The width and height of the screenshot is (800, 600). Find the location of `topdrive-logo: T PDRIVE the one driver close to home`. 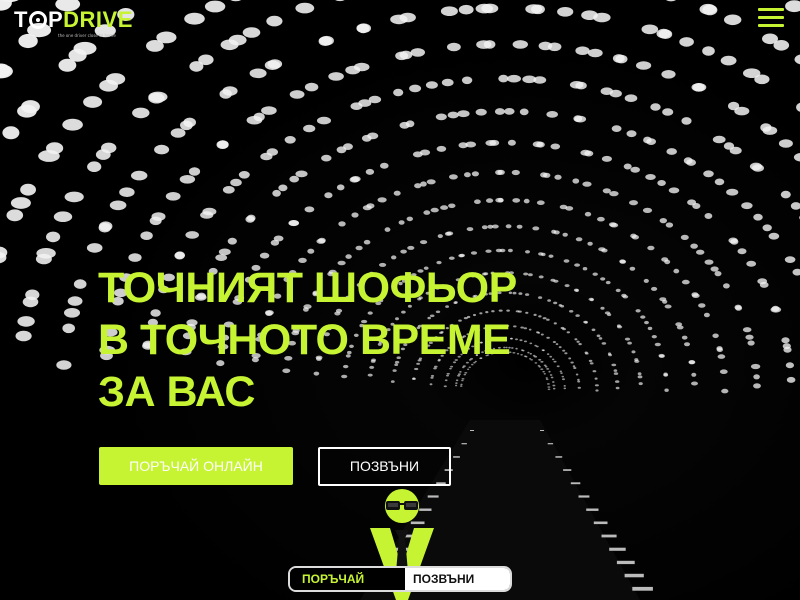

topdrive-logo: T PDRIVE the one driver close to home is located at coordinates (74, 24).